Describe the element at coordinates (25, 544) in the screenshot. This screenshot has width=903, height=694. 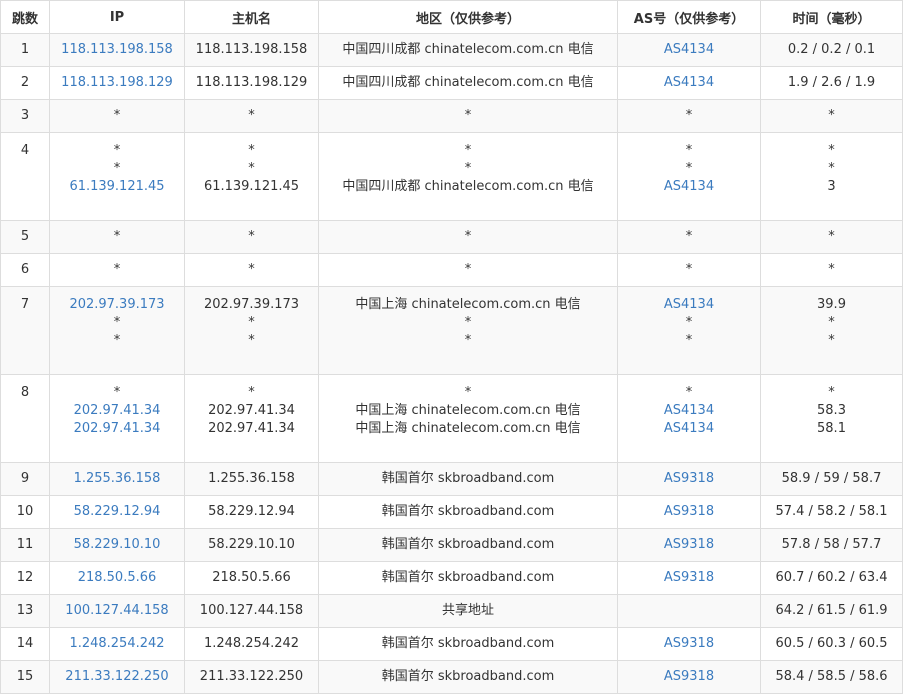
I see `hop-number: 11` at that location.